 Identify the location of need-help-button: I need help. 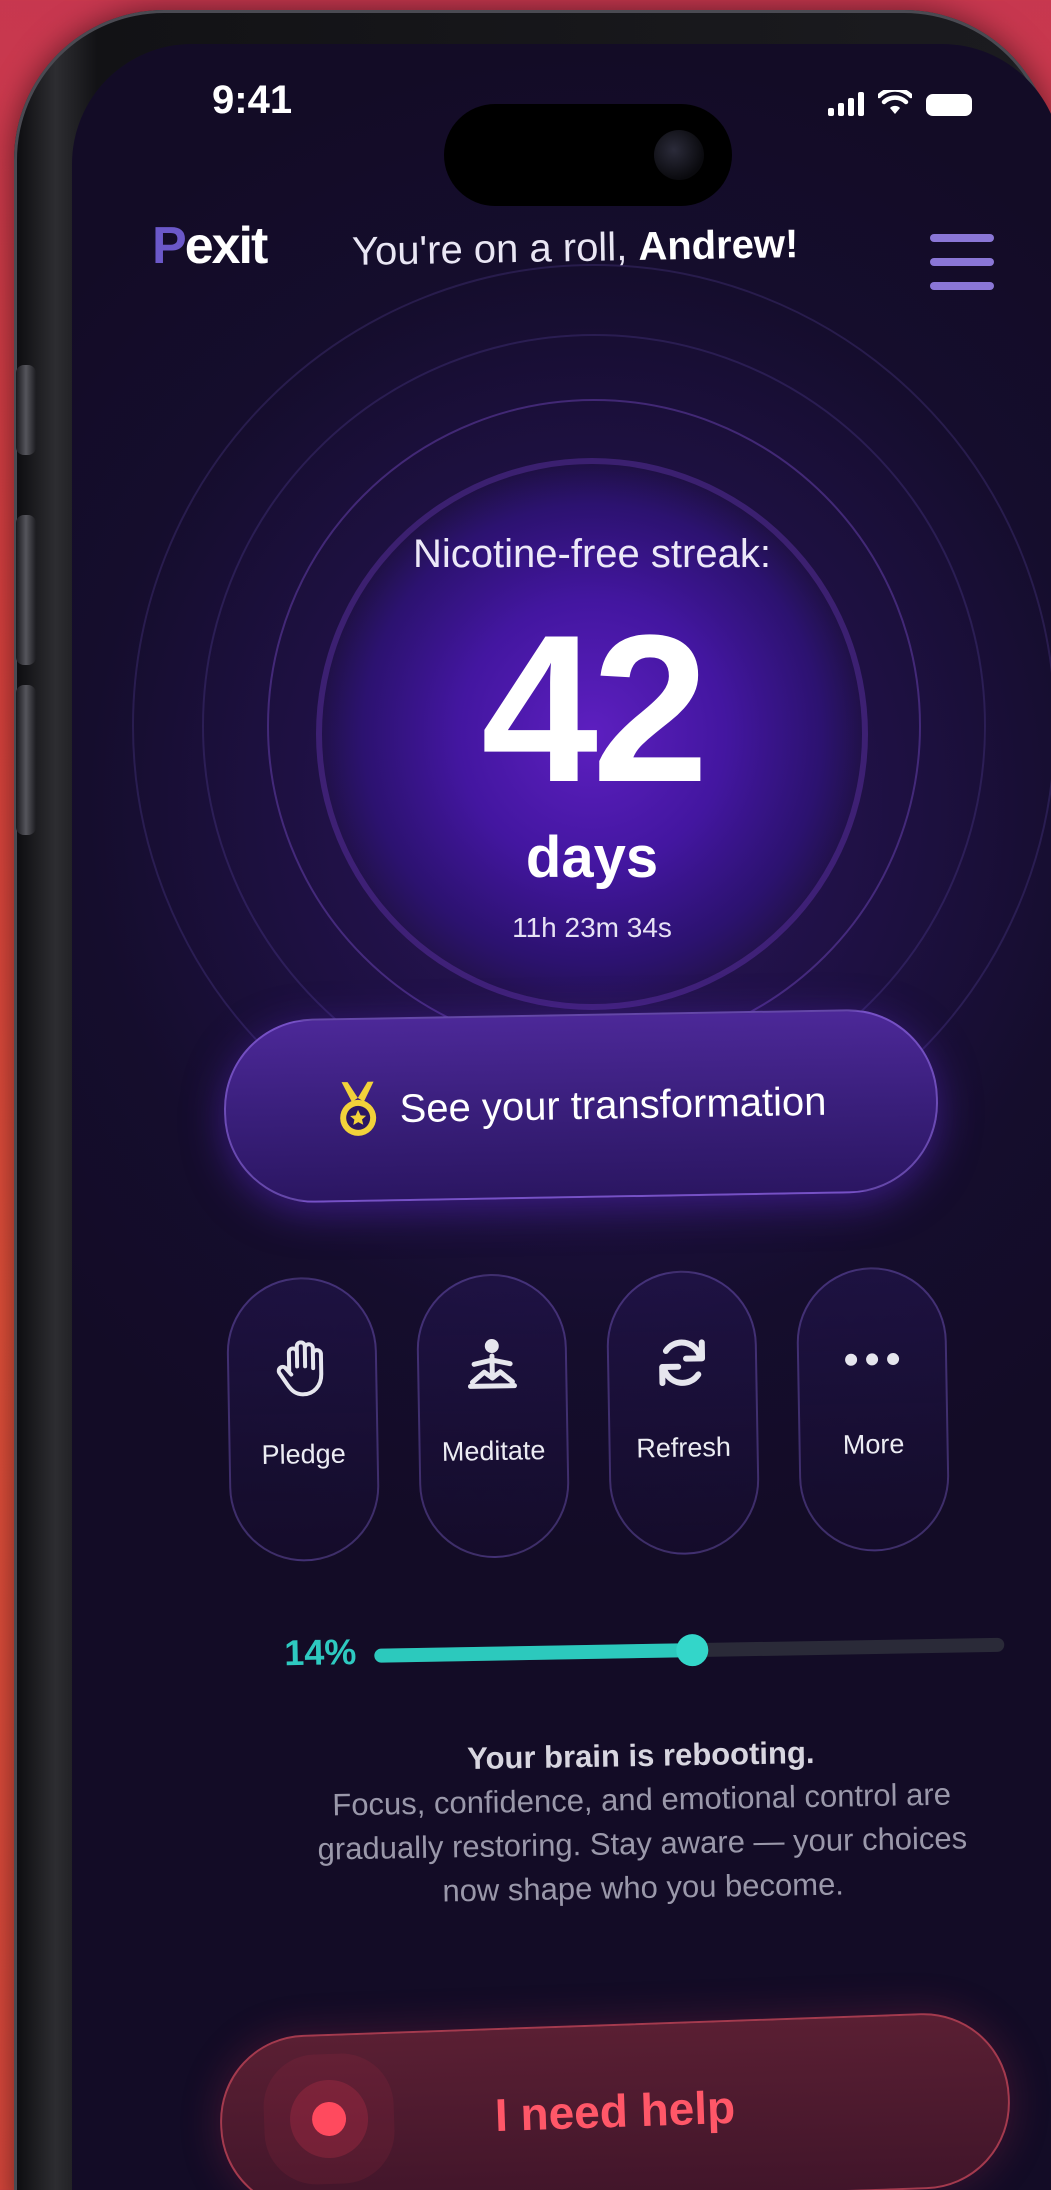
(615, 2100).